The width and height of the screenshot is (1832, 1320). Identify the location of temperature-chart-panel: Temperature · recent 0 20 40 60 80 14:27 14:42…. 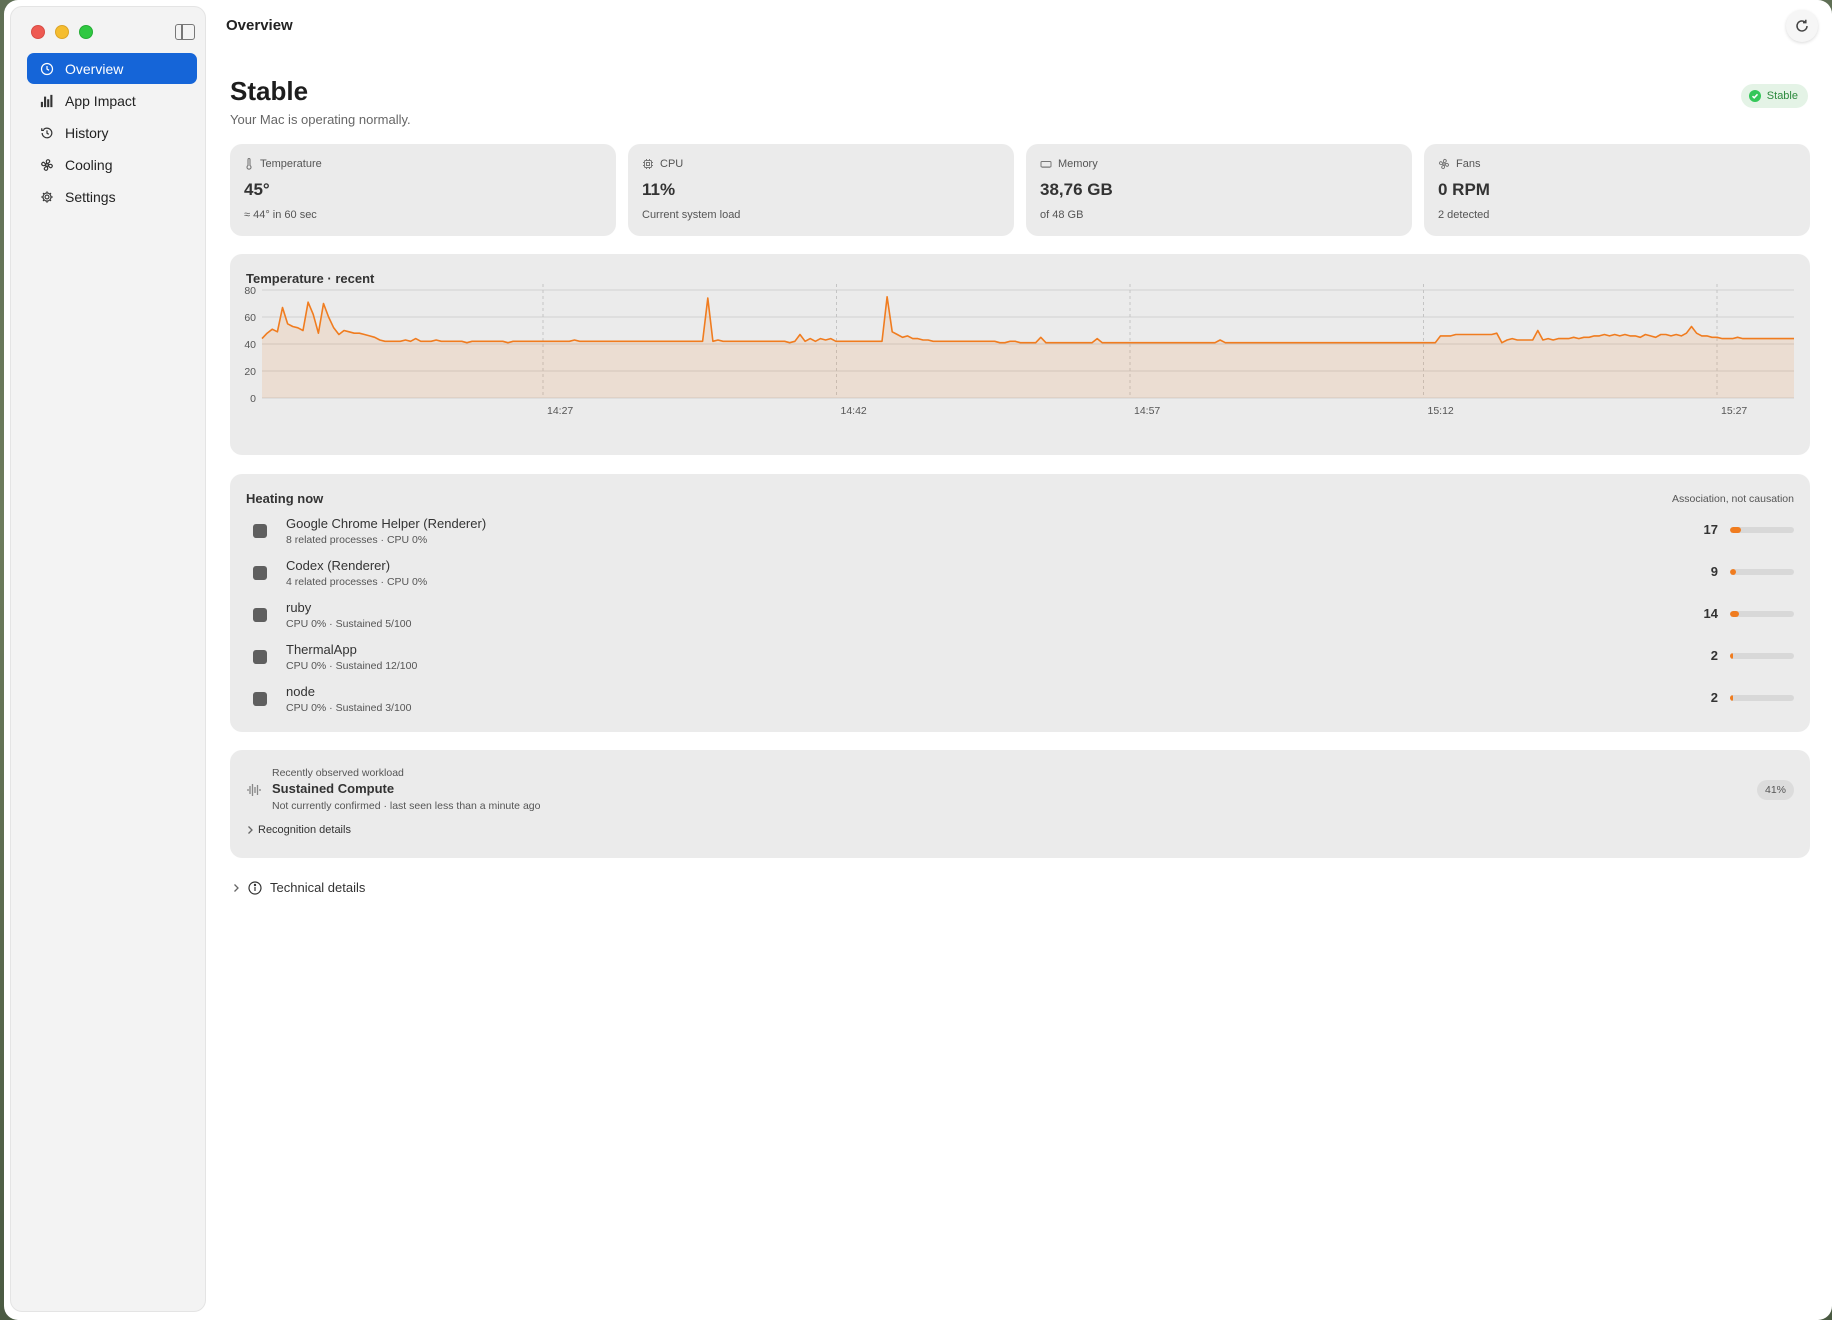
(1020, 354).